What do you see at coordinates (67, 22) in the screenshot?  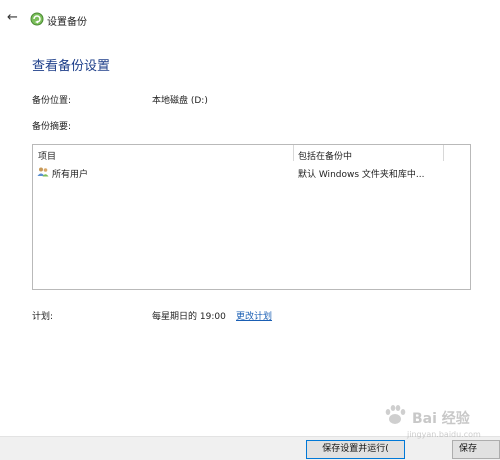 I see `window-title: 设置备份` at bounding box center [67, 22].